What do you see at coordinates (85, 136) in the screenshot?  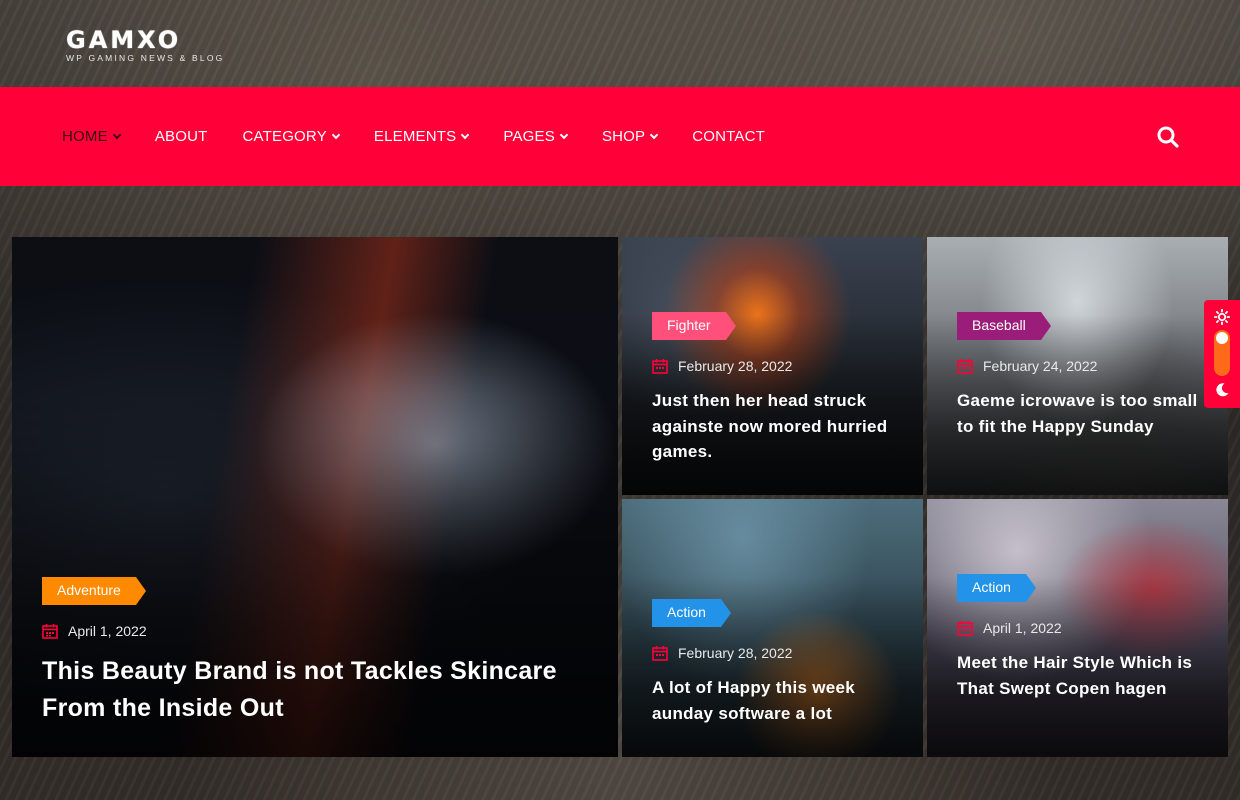 I see `nav-item-label: HOME` at bounding box center [85, 136].